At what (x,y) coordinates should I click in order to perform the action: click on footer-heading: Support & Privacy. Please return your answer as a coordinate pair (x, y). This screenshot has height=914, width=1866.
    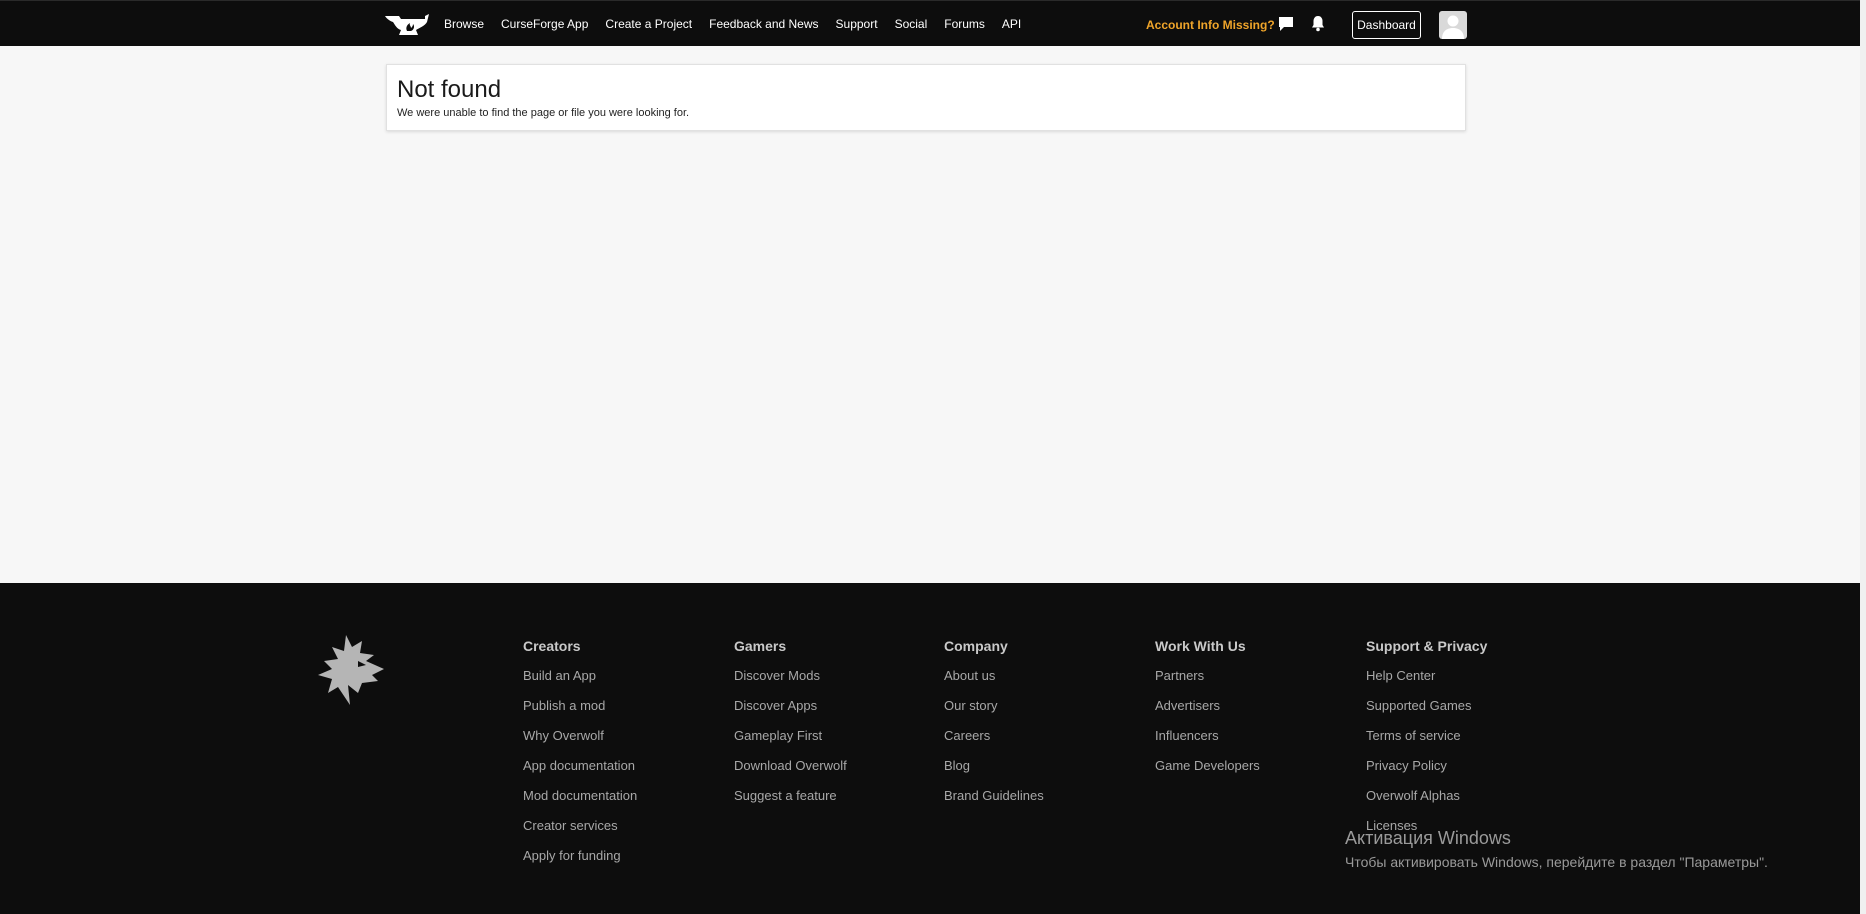
    Looking at the image, I should click on (1427, 646).